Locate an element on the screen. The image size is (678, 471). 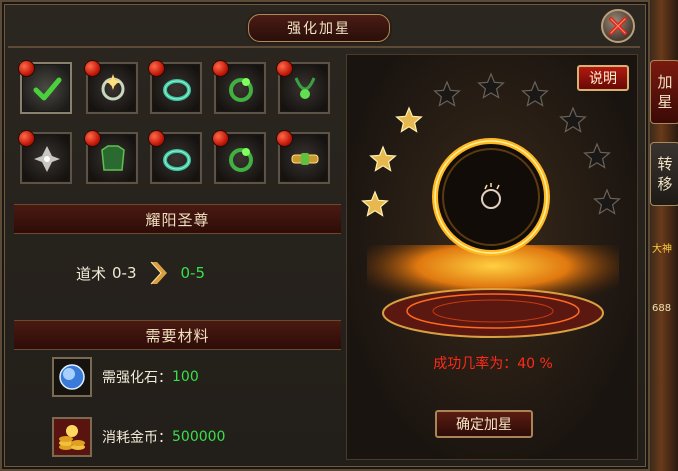
window-title: 强化加星 is located at coordinates (319, 28).